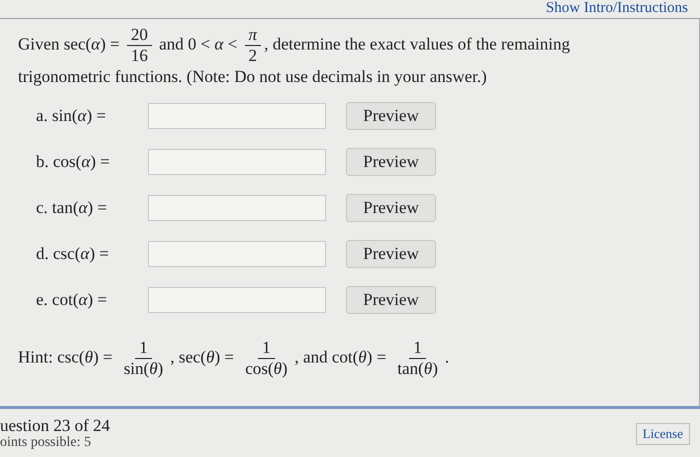  I want to click on fraction: 1 sin(θ), so click(143, 358).